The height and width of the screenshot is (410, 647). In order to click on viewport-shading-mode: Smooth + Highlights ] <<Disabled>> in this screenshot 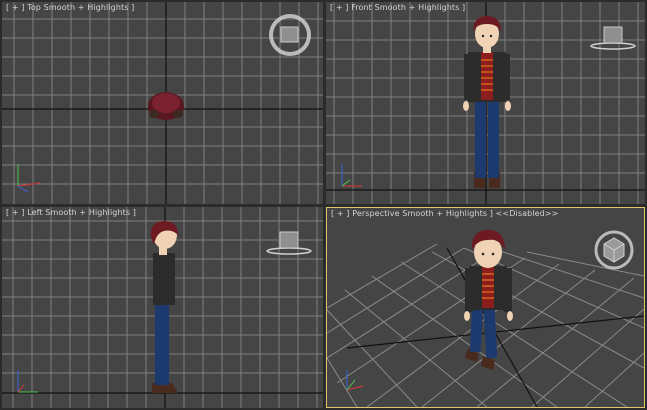, I will do `click(480, 213)`.